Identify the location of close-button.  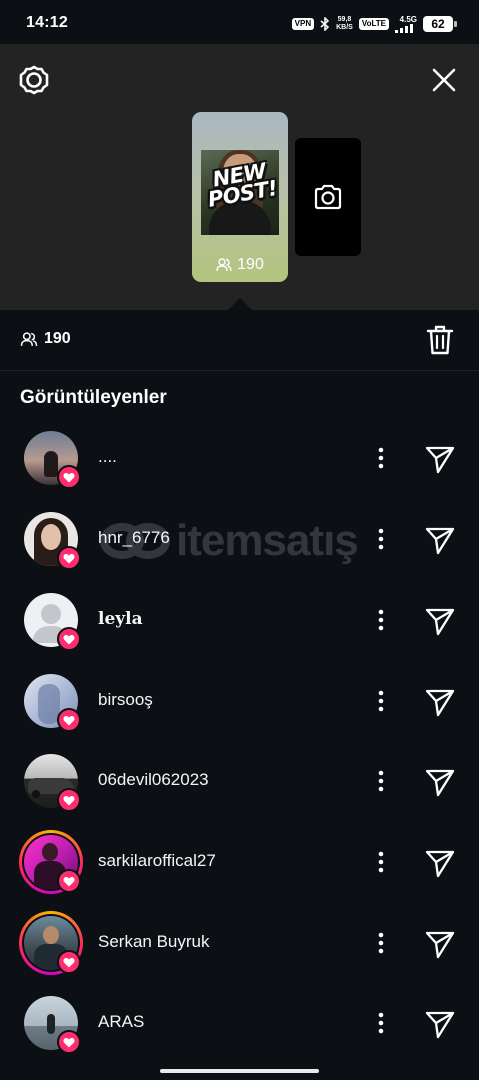
(444, 80).